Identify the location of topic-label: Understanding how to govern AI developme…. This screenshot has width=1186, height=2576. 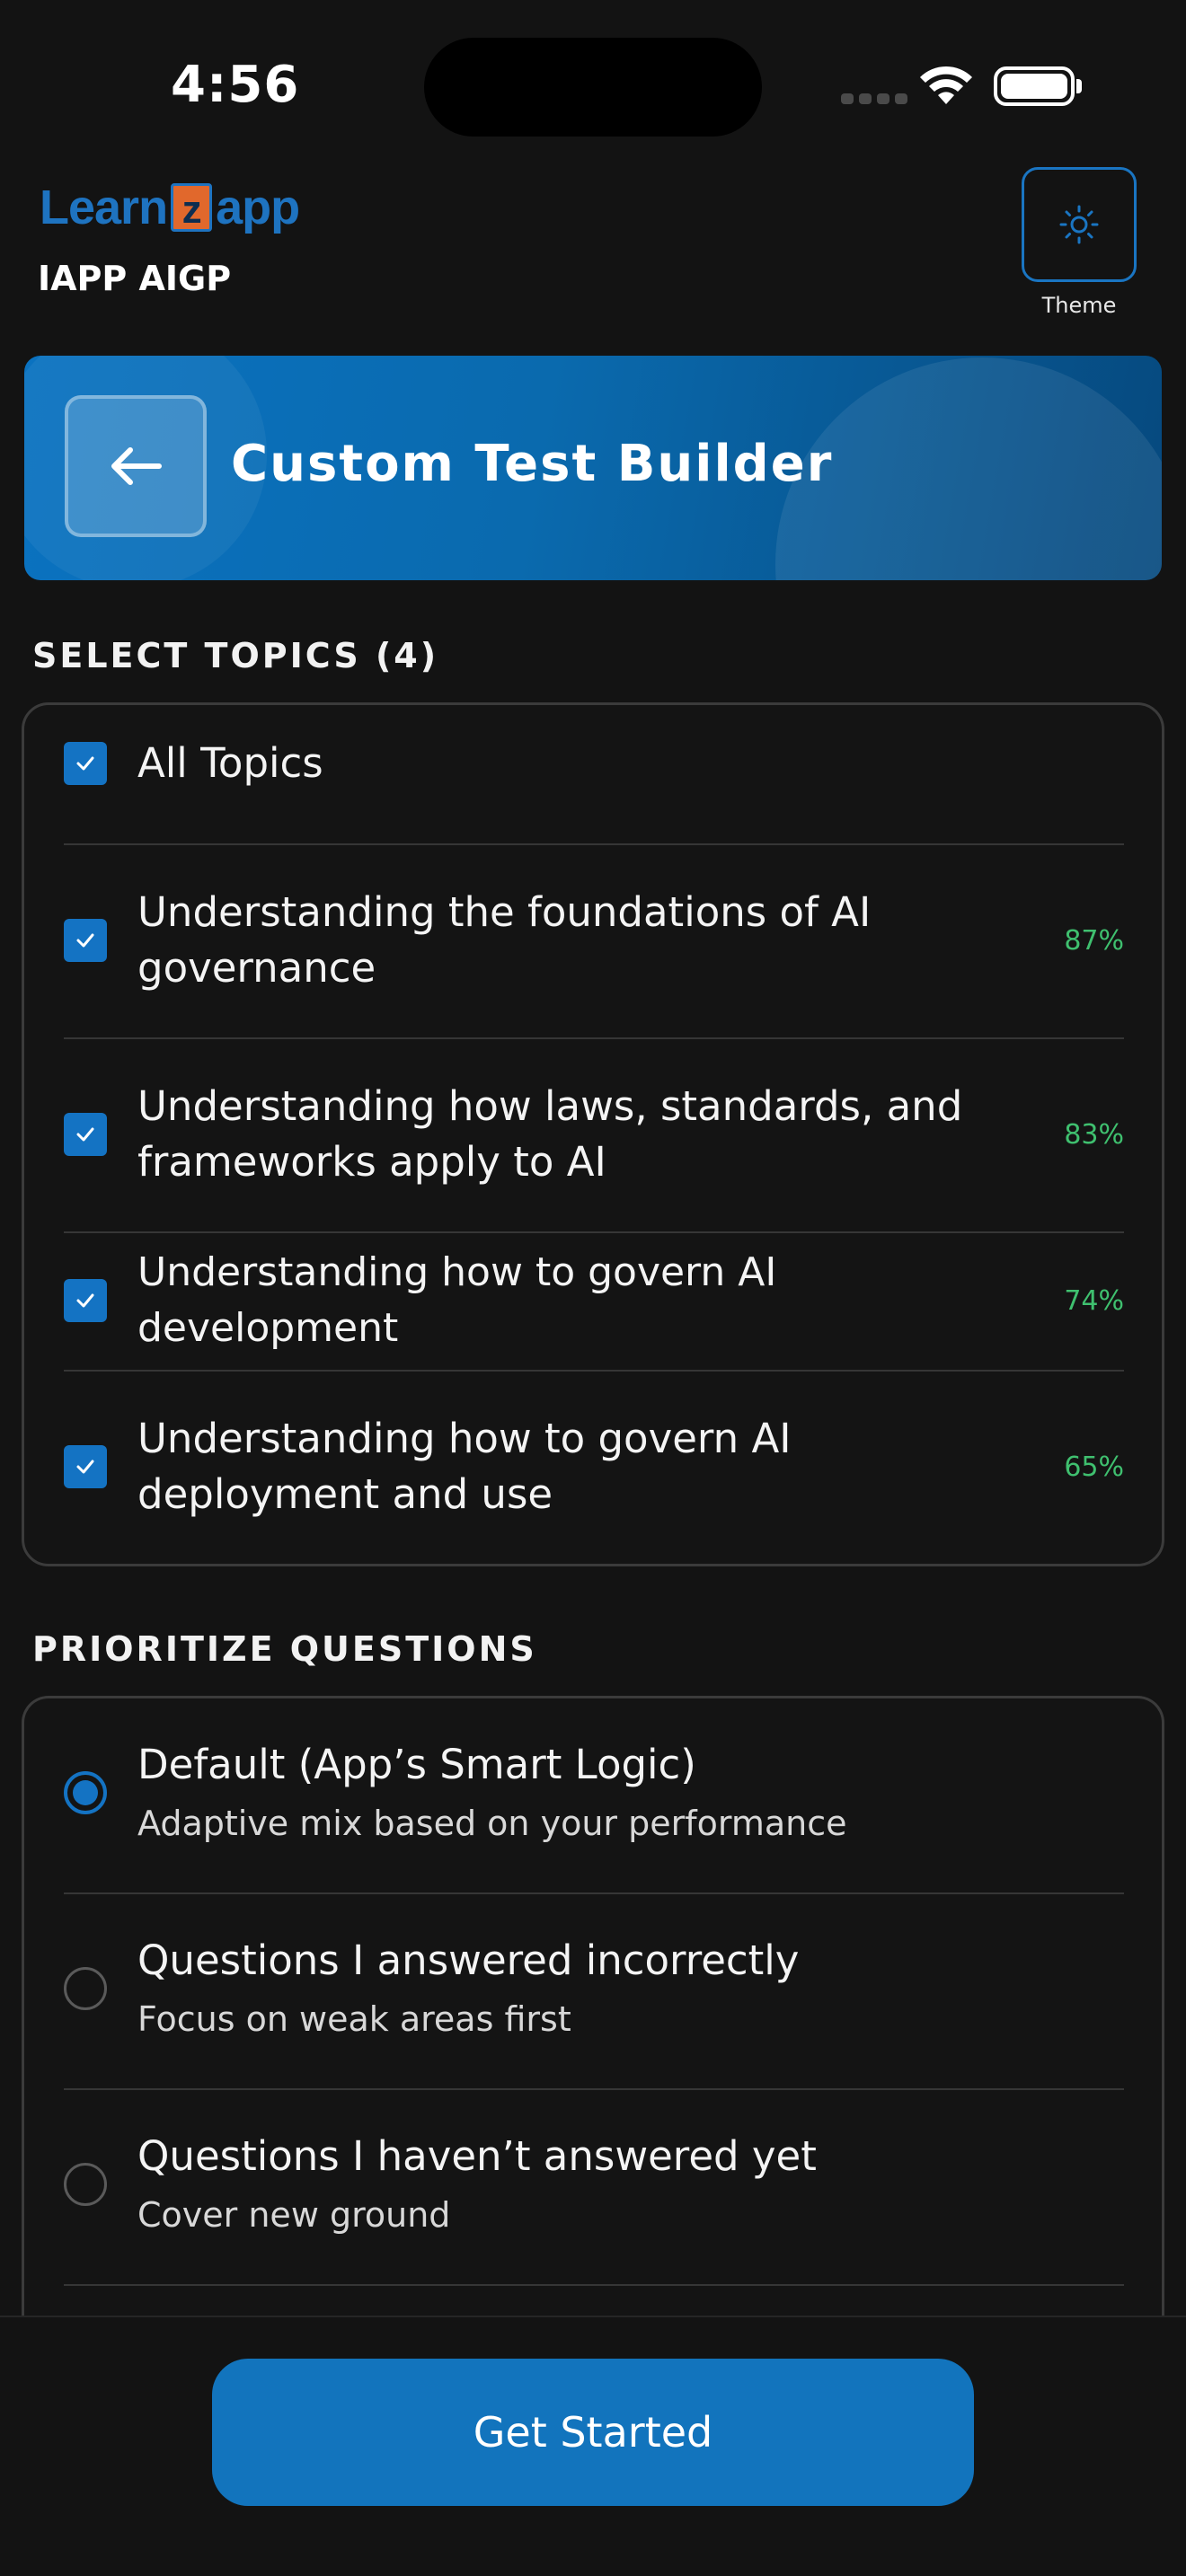
(457, 1300).